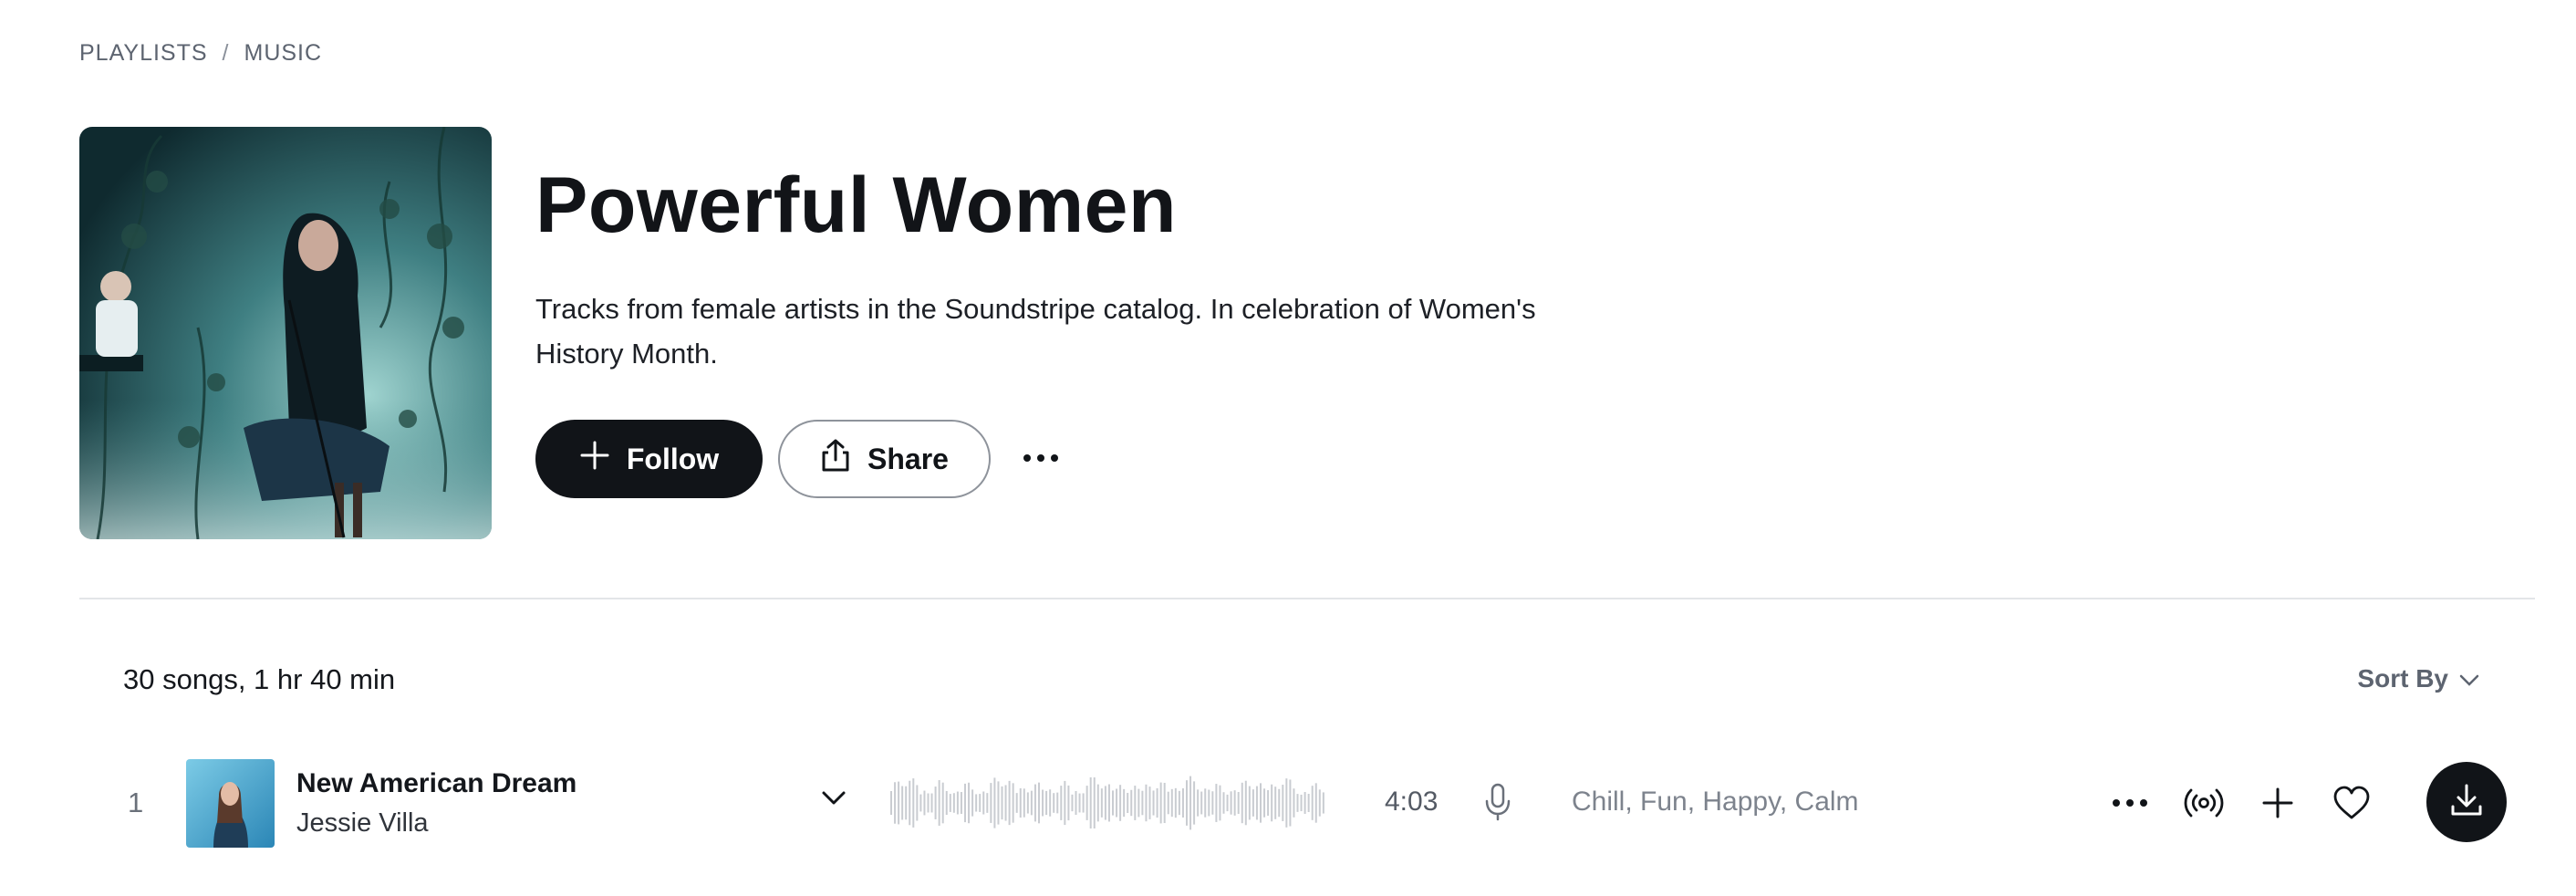 Image resolution: width=2576 pixels, height=896 pixels. What do you see at coordinates (2204, 803) in the screenshot?
I see `similar-songs-icon` at bounding box center [2204, 803].